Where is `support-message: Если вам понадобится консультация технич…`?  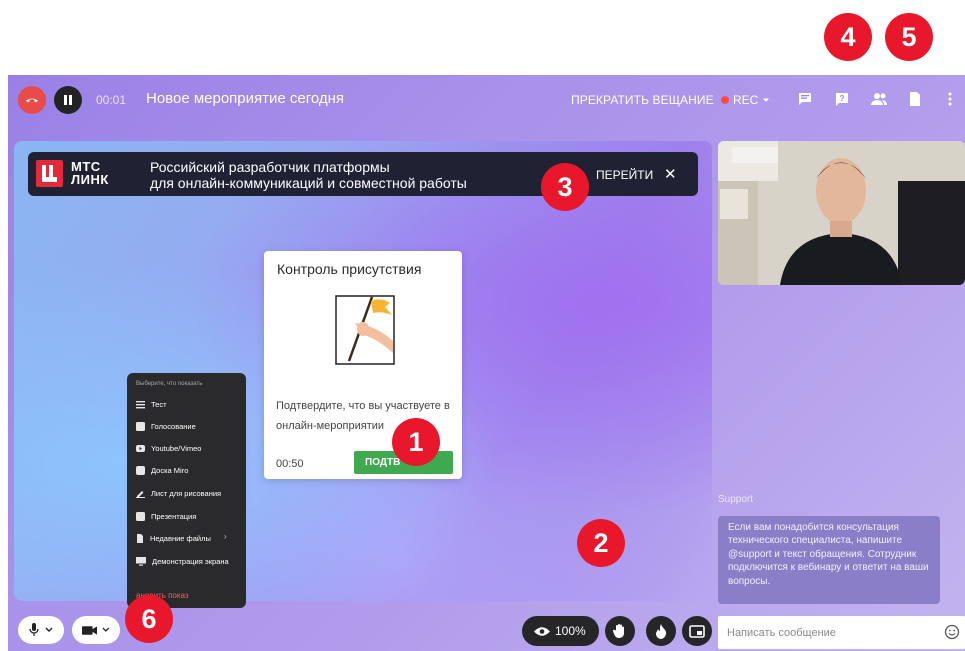
support-message: Если вам понадобится консультация технич… is located at coordinates (829, 560).